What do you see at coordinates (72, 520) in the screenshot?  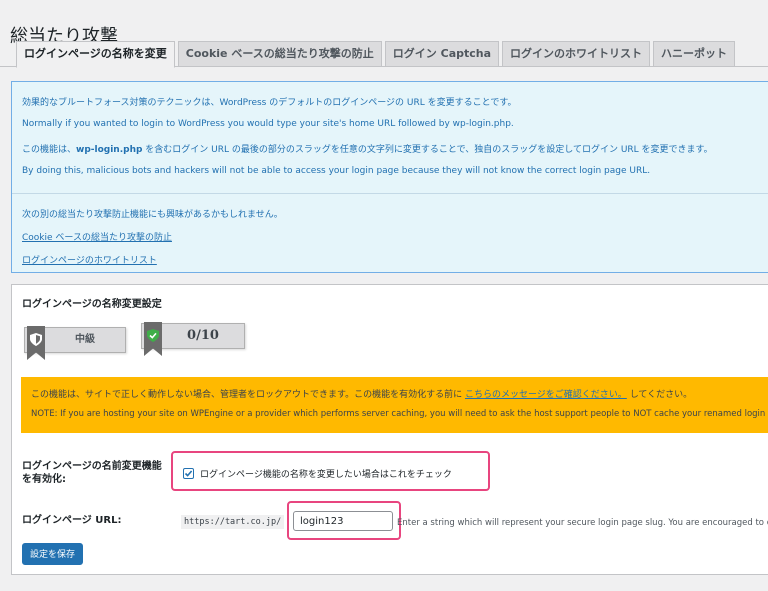 I see `login-url-label: ログインページ URL:` at bounding box center [72, 520].